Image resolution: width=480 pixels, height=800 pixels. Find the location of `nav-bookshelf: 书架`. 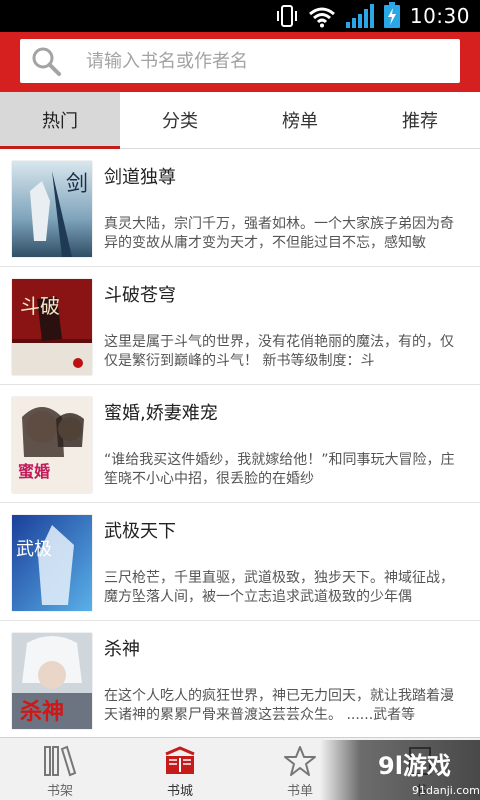

nav-bookshelf: 书架 is located at coordinates (60, 769).